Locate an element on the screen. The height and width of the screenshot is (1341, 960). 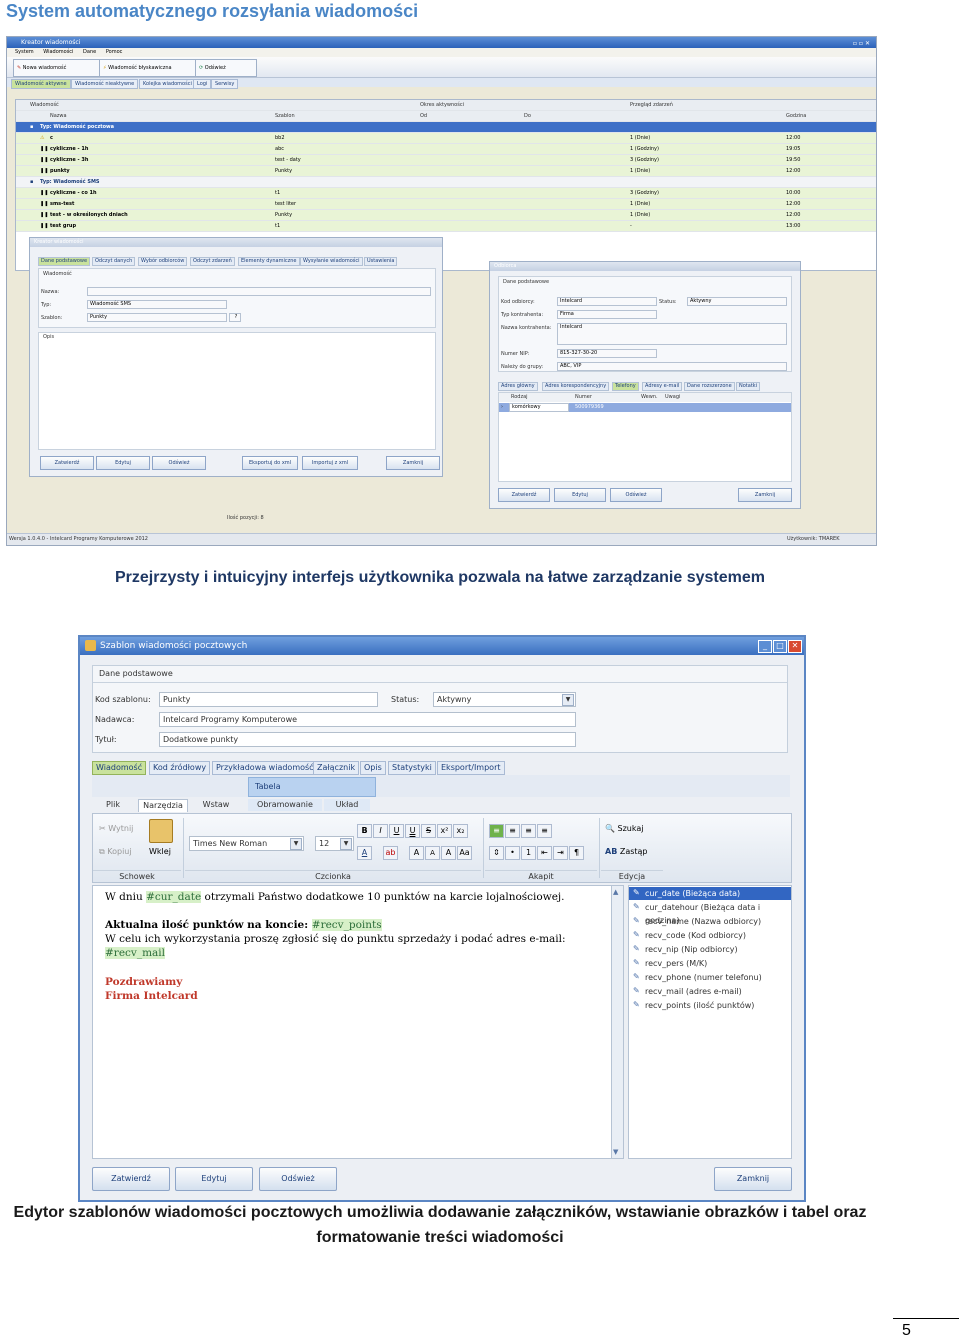
recipient-tab-notes: Notatki is located at coordinates (748, 386).